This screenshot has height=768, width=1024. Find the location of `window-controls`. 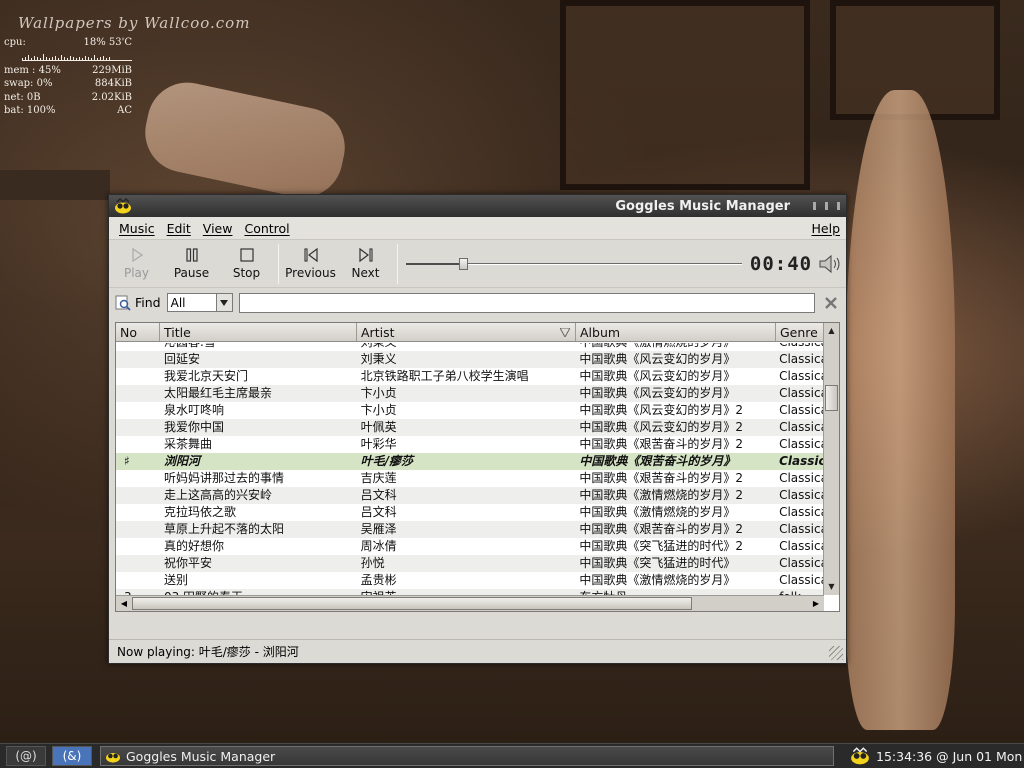

window-controls is located at coordinates (826, 206).